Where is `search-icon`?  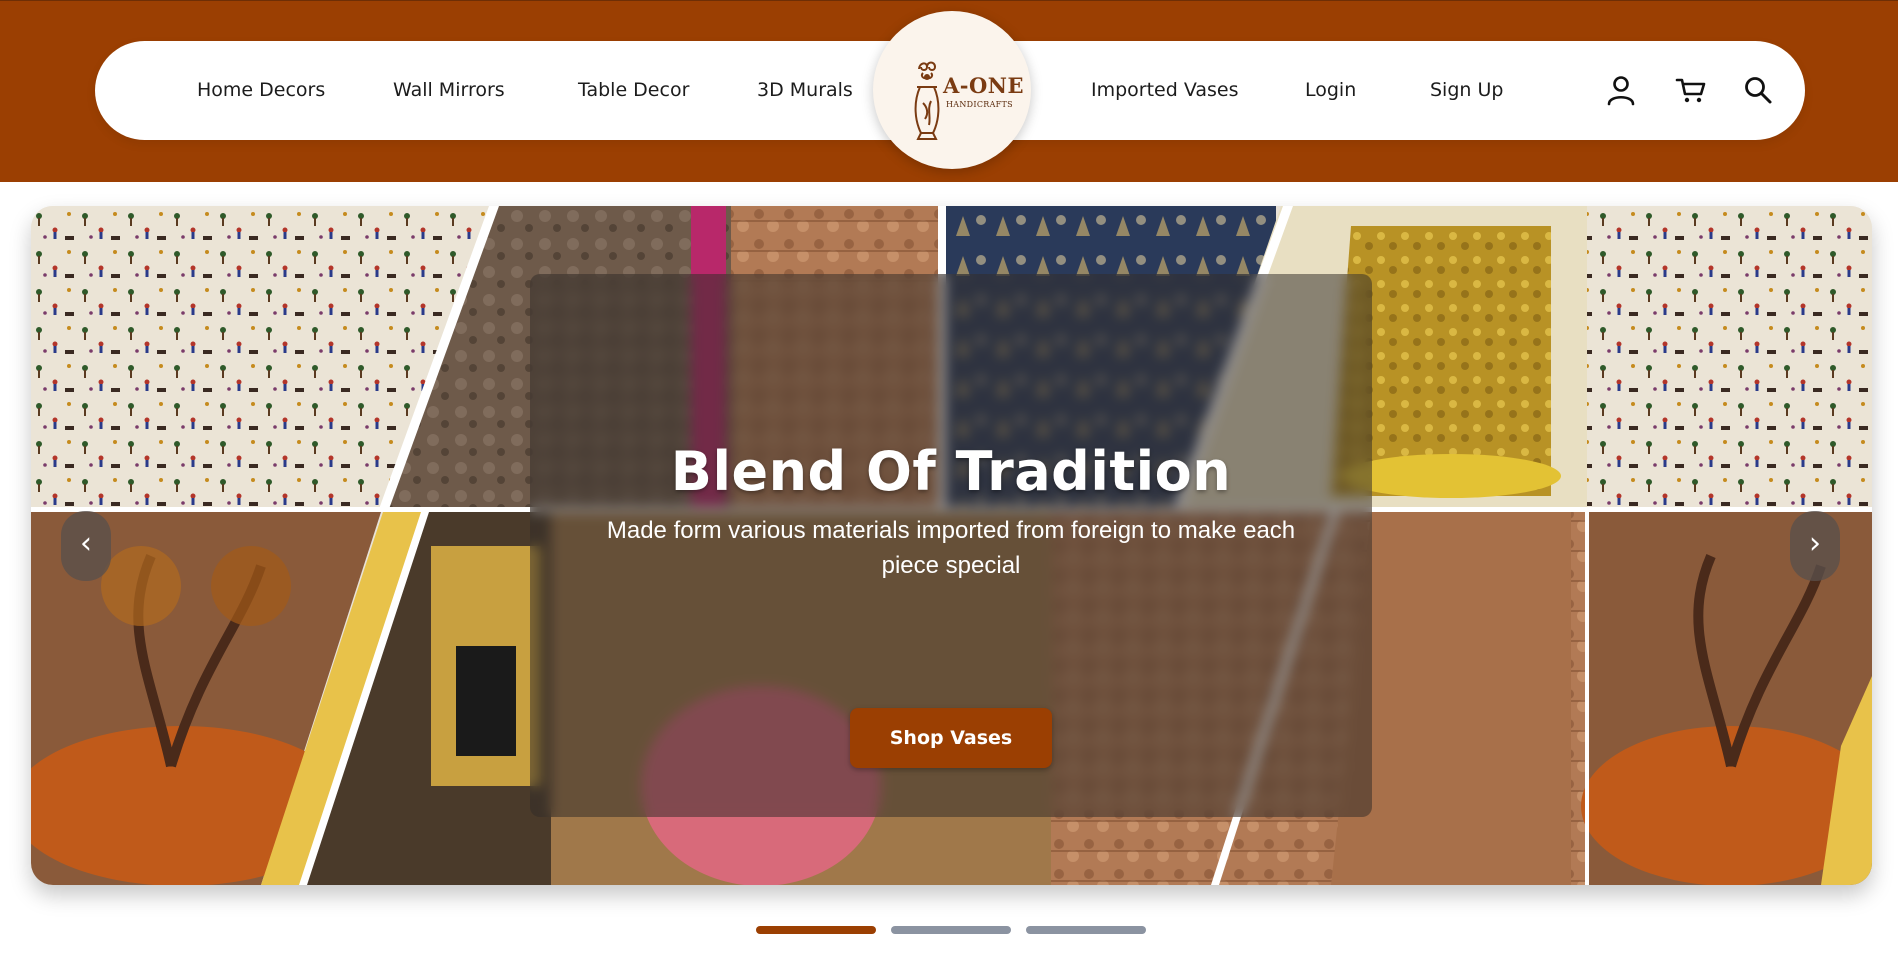 search-icon is located at coordinates (1758, 90).